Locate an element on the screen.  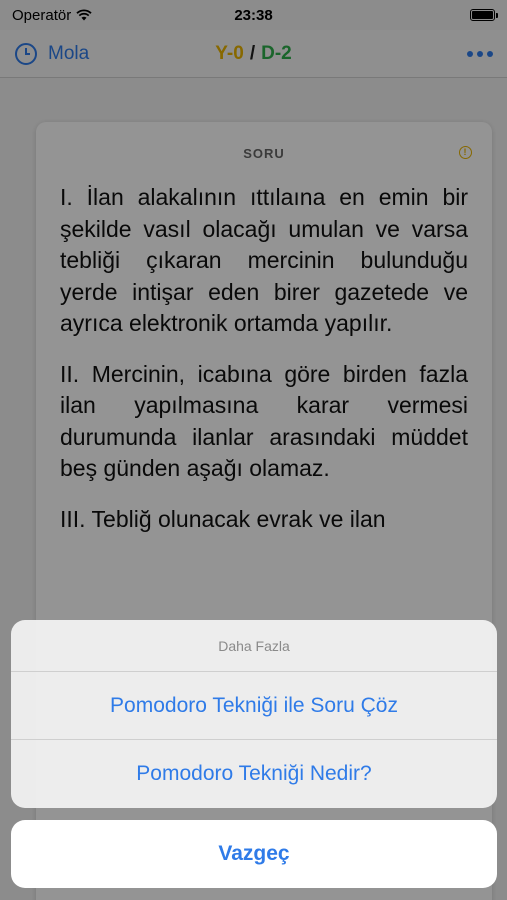
action-sheet-title: Daha Fazla is located at coordinates (254, 646).